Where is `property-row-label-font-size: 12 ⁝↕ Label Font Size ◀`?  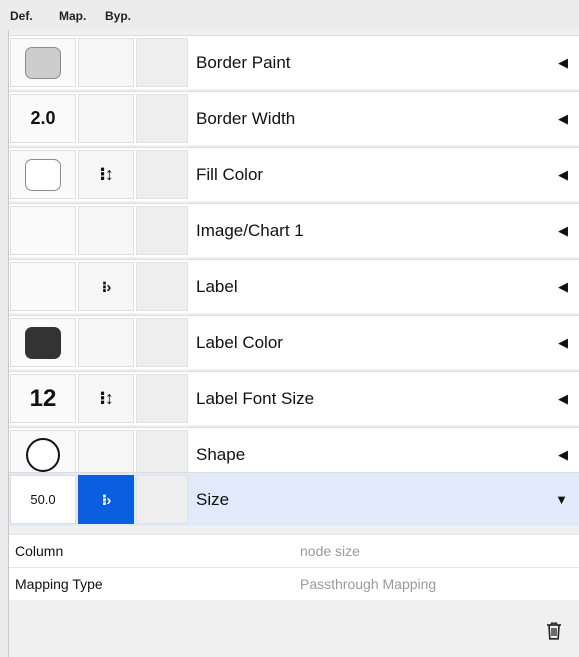
property-row-label-font-size: 12 ⁝↕ Label Font Size ◀ is located at coordinates (294, 398).